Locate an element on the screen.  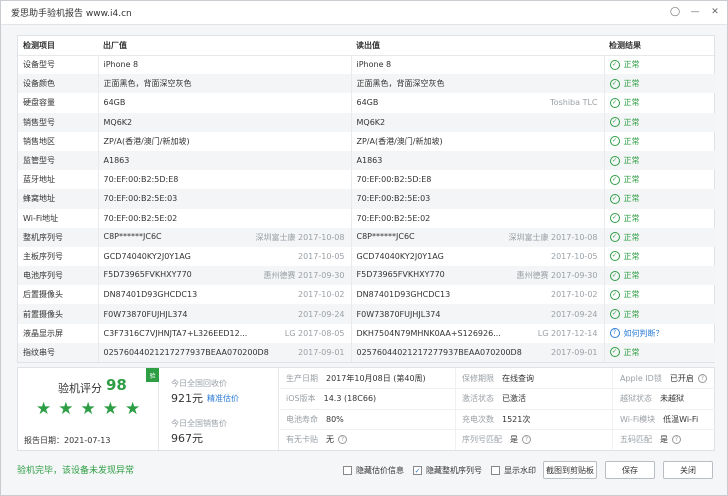
col-item: 检测项目 is located at coordinates (58, 46).